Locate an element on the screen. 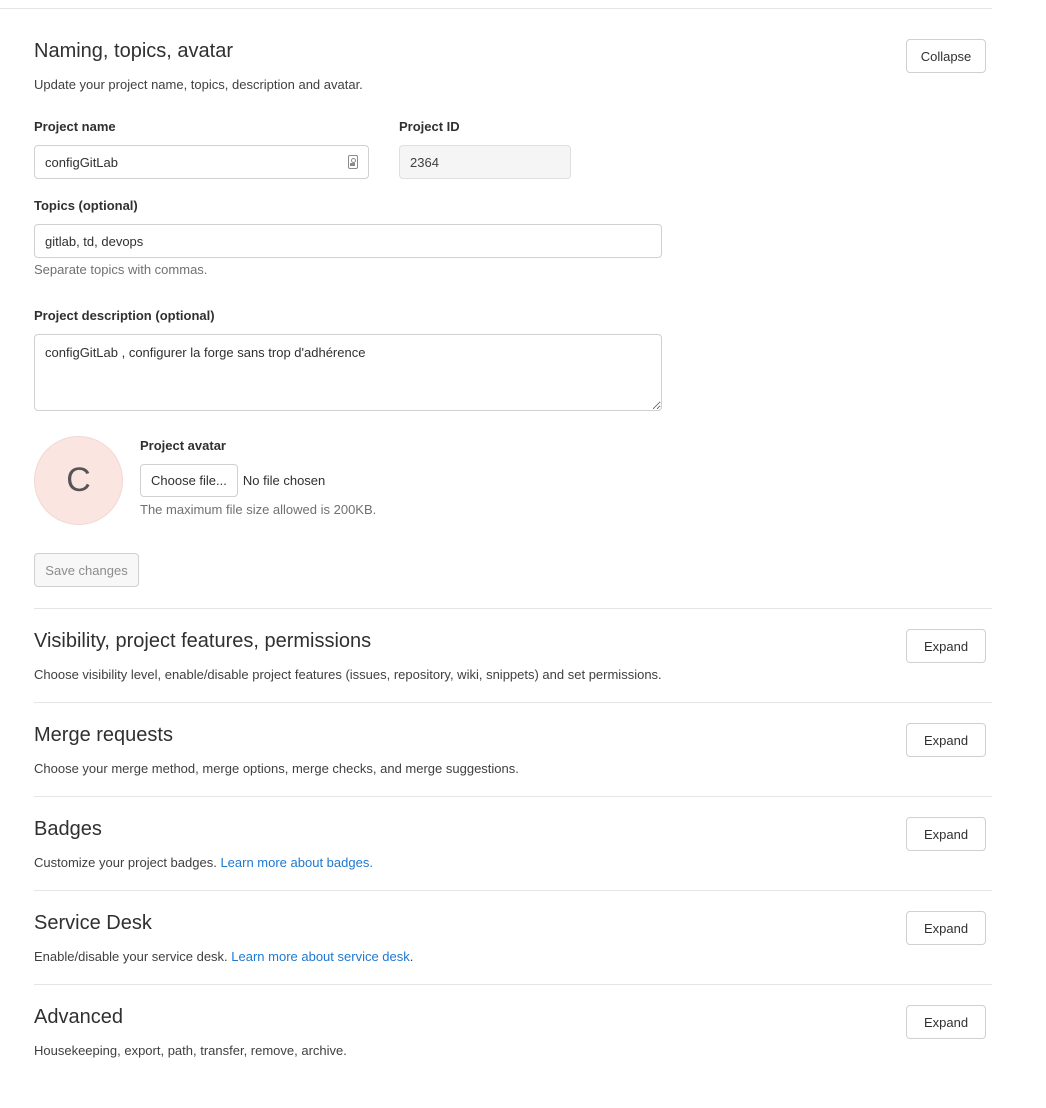 This screenshot has height=1108, width=1046. badges-learn-more-link: Learn more about badges. is located at coordinates (296, 862).